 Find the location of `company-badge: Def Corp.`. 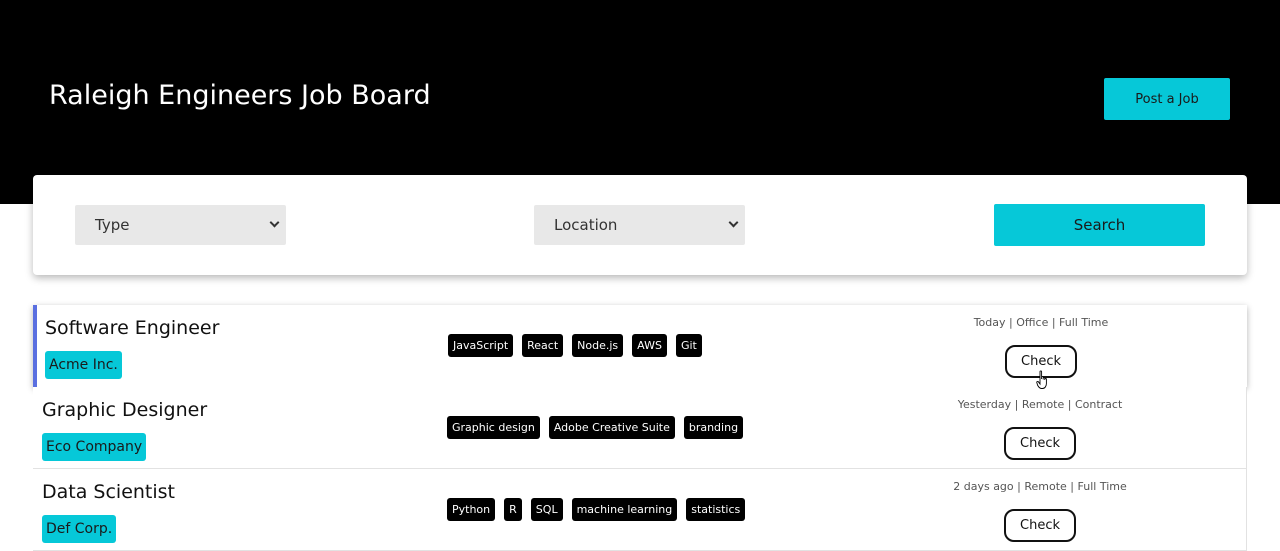

company-badge: Def Corp. is located at coordinates (79, 529).